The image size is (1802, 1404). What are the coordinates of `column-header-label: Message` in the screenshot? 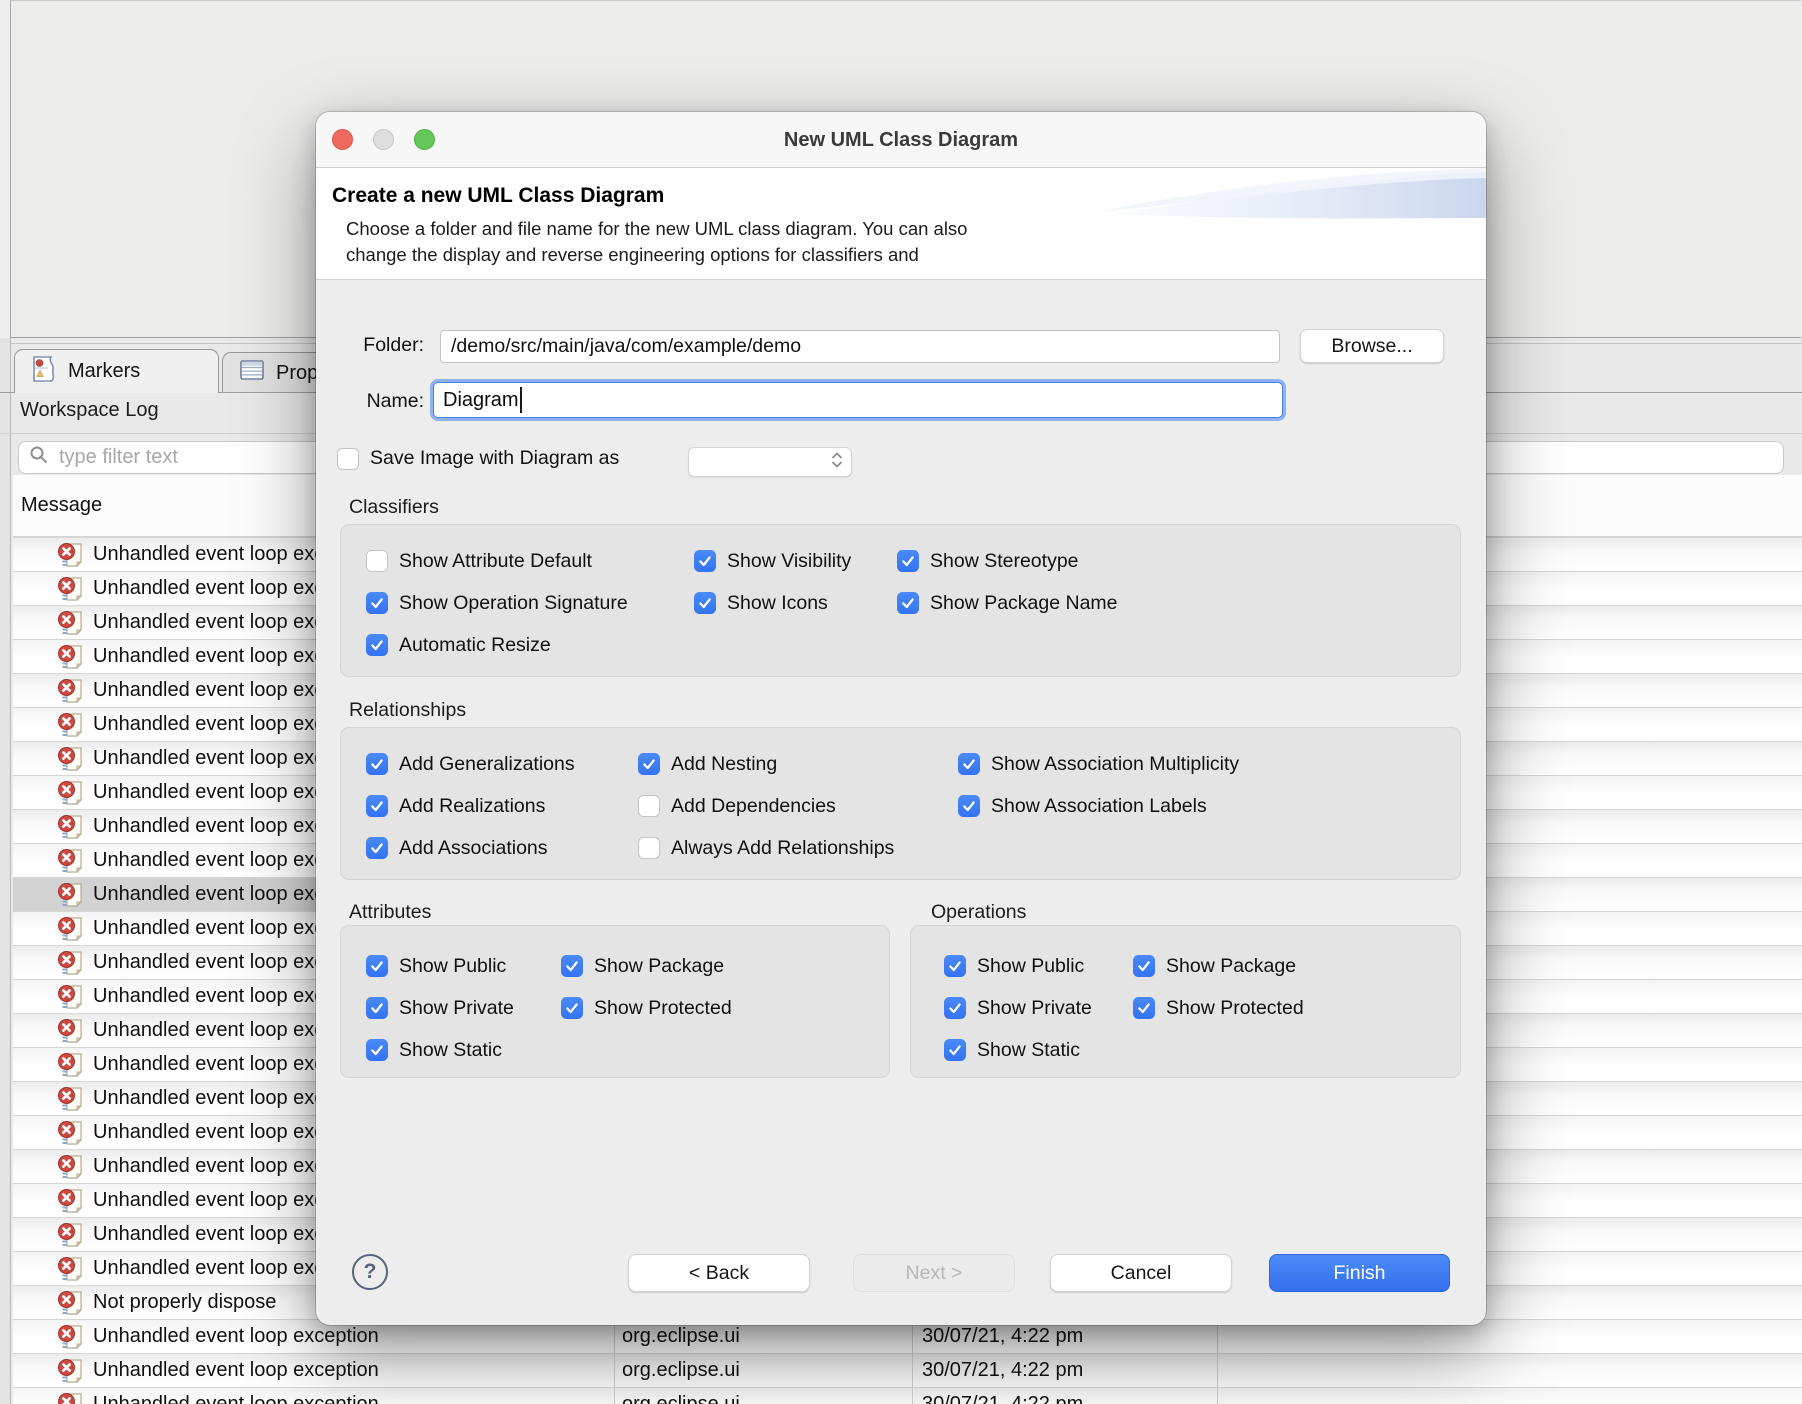 It's located at (62, 505).